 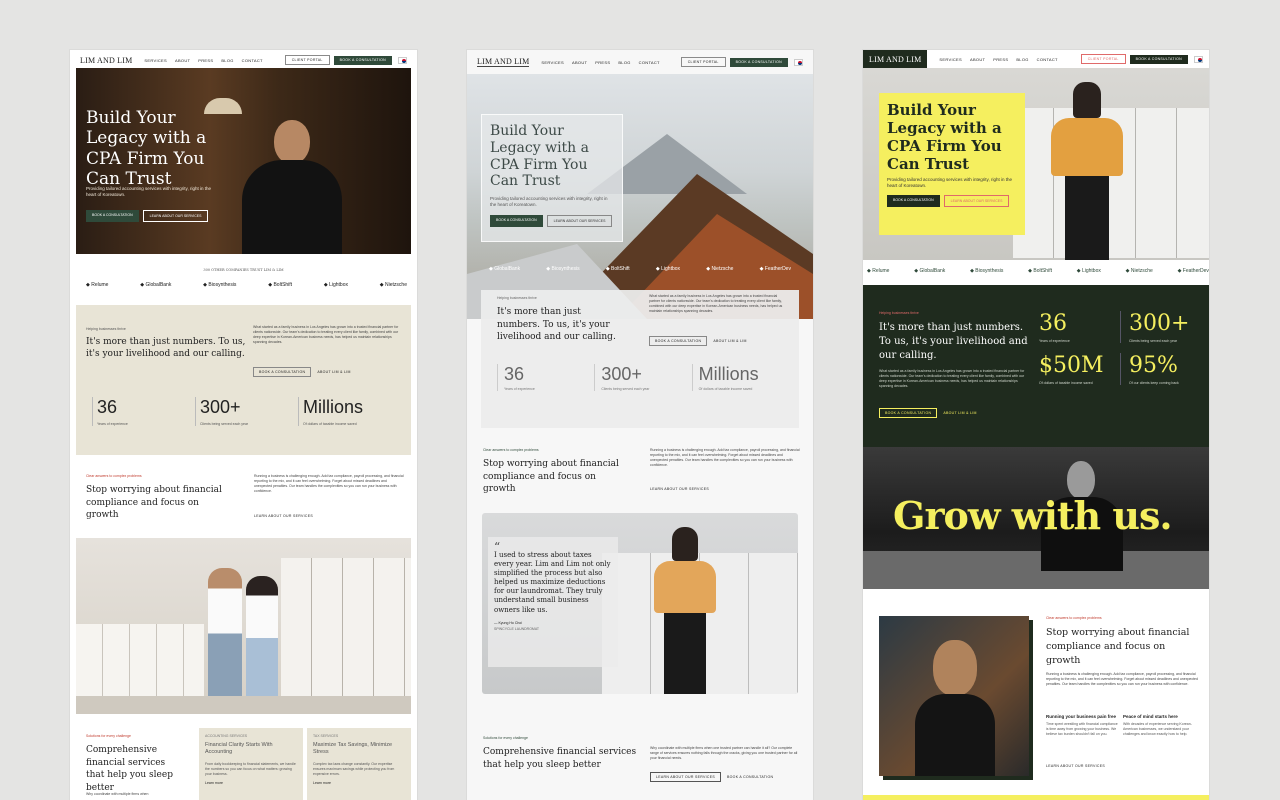 I want to click on logo-relume: Relume, so click(x=878, y=271).